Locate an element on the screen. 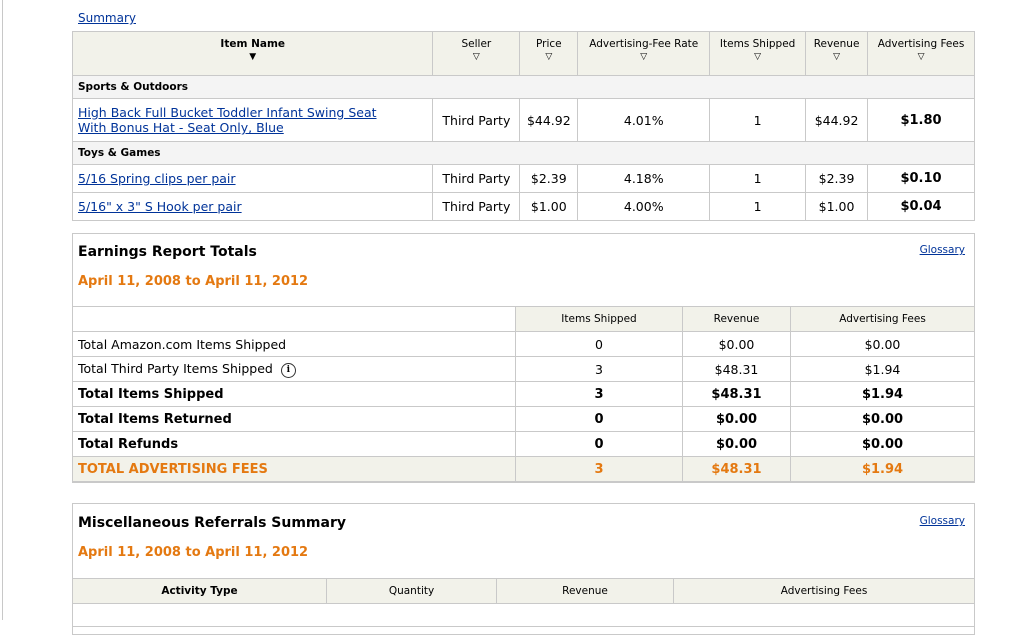  summary-link: Summary is located at coordinates (107, 18).